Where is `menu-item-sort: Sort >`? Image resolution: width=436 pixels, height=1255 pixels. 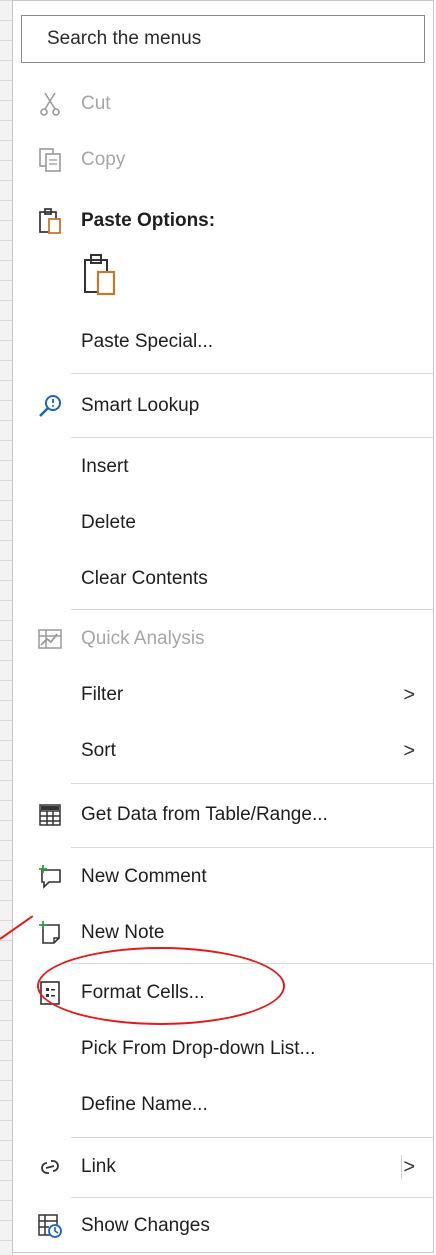 menu-item-sort: Sort > is located at coordinates (223, 751).